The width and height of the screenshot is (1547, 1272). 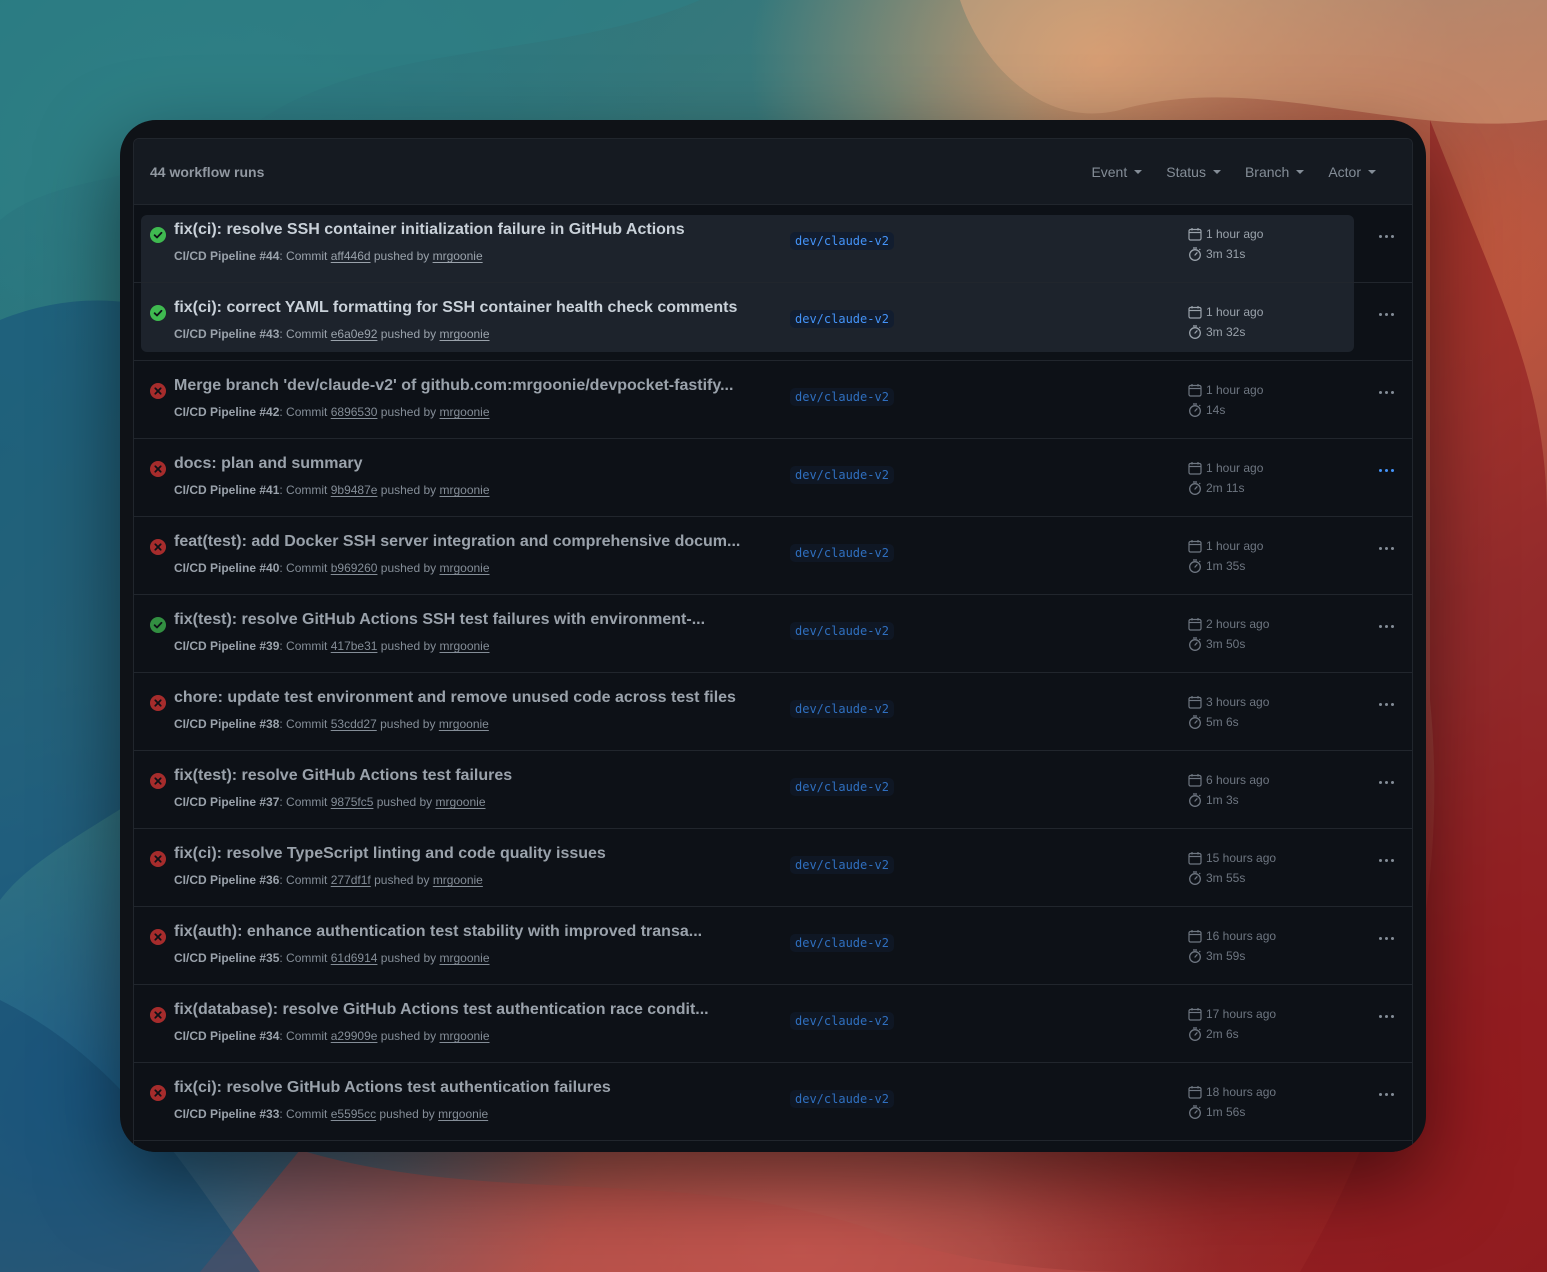 I want to click on commit-sha-link: 9875fc5, so click(x=352, y=802).